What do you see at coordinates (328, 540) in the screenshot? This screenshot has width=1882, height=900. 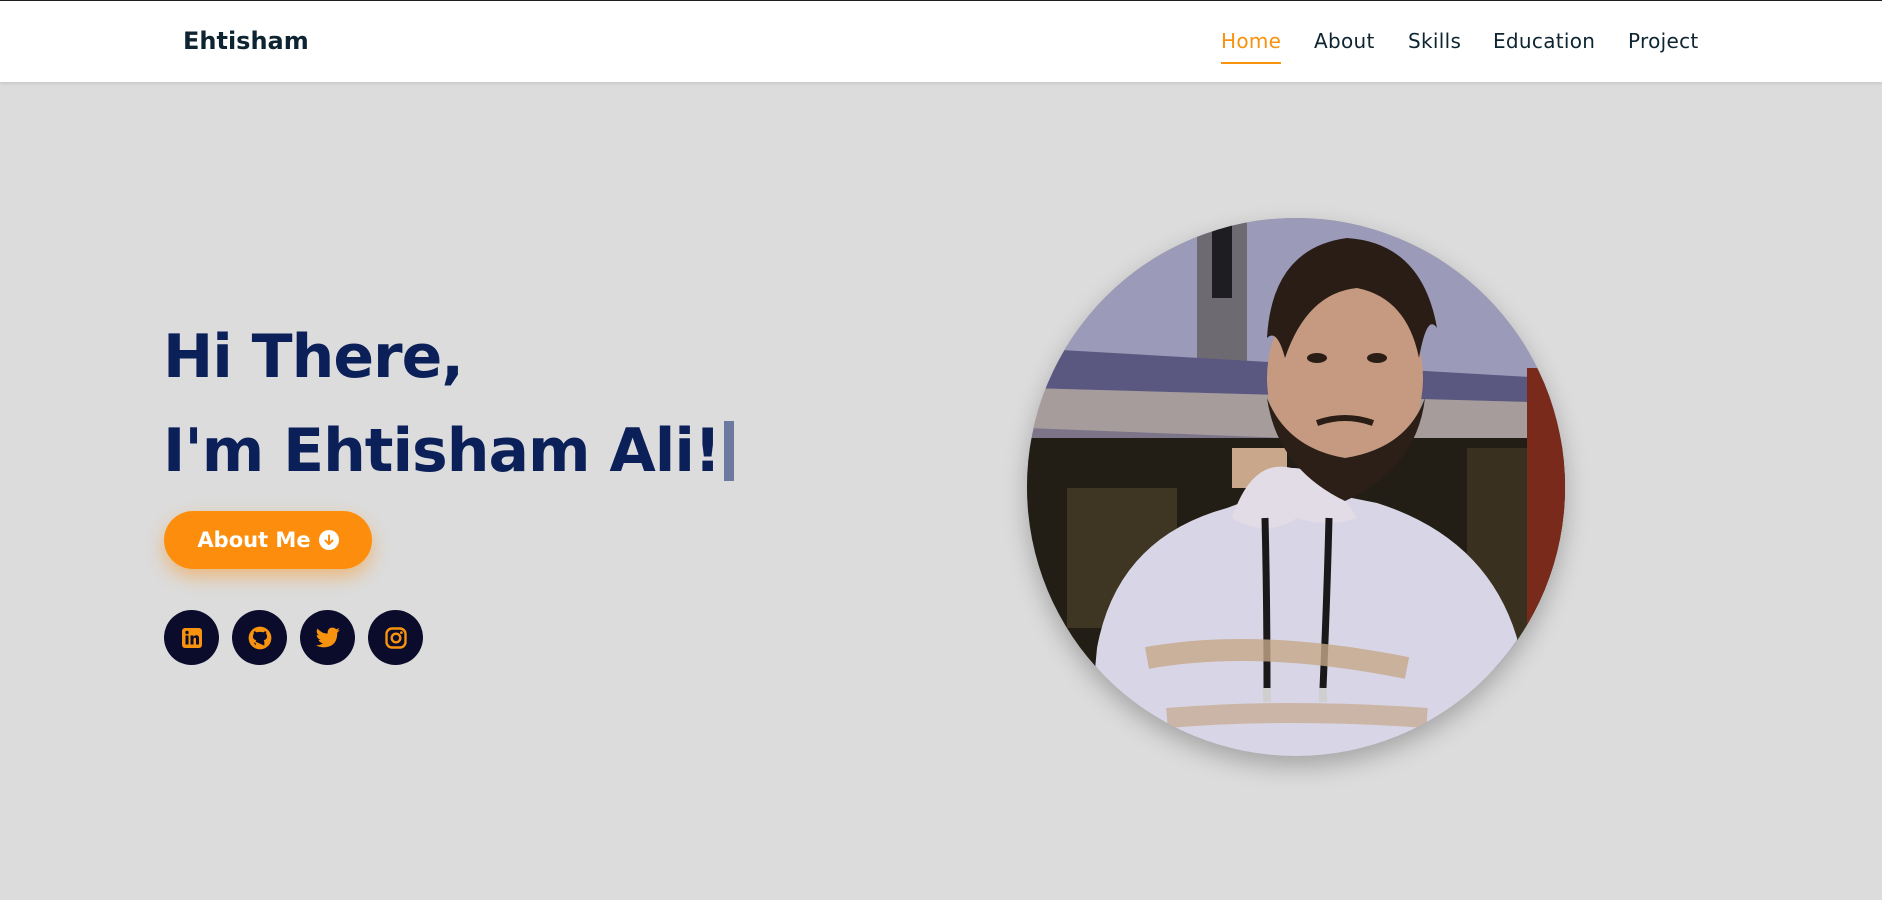 I see `arrow-down-circle-icon` at bounding box center [328, 540].